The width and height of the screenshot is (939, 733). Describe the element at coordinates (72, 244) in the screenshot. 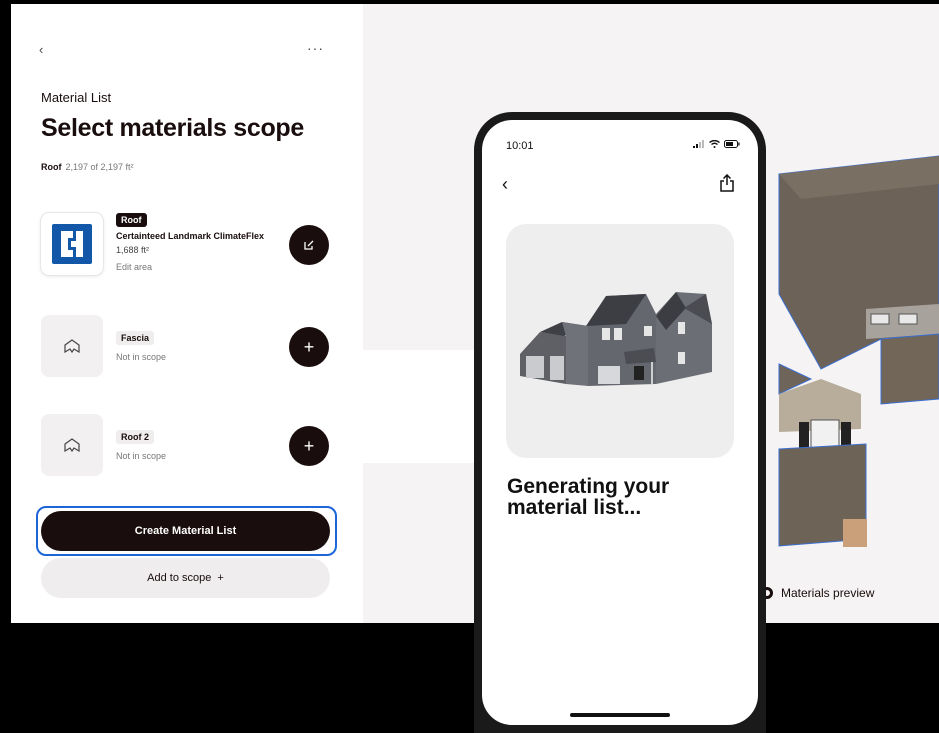

I see `certainteed-logo` at that location.